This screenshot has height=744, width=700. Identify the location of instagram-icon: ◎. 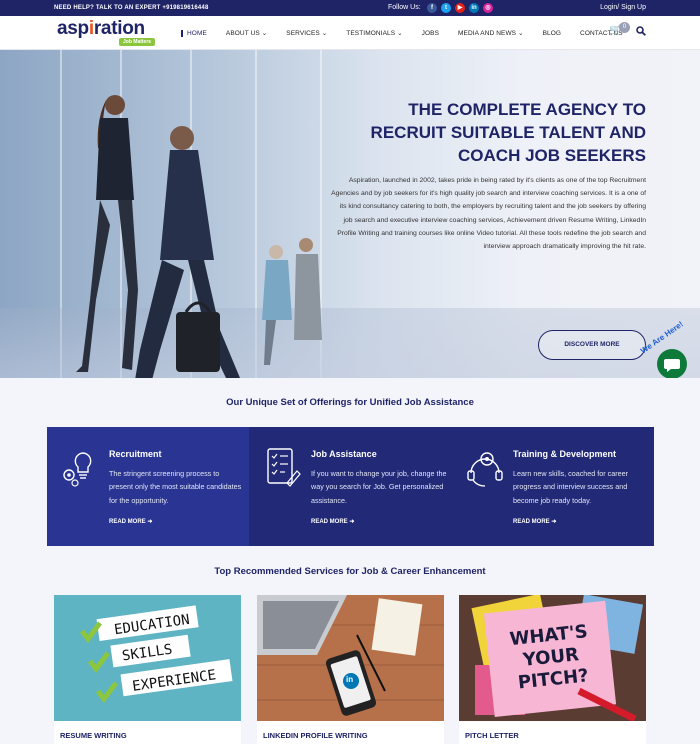
(488, 8).